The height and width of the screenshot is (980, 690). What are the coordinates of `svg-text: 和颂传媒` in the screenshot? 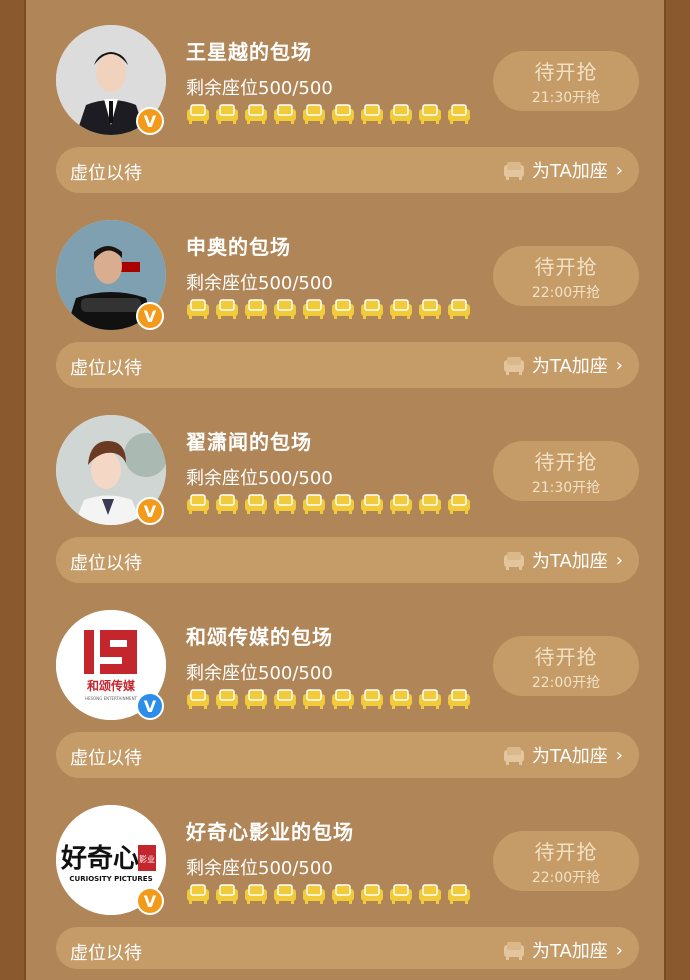 It's located at (111, 685).